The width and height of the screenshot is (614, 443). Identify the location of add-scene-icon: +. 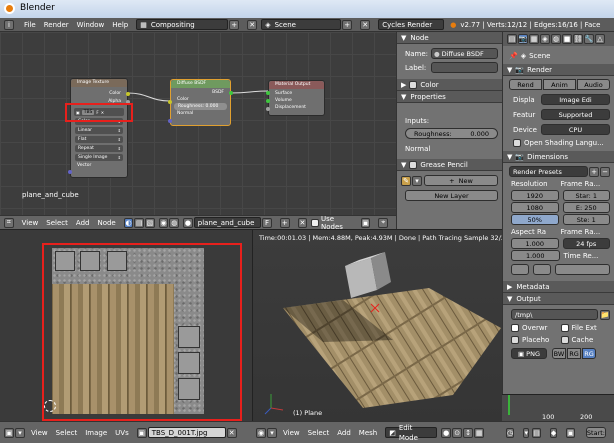
(347, 24).